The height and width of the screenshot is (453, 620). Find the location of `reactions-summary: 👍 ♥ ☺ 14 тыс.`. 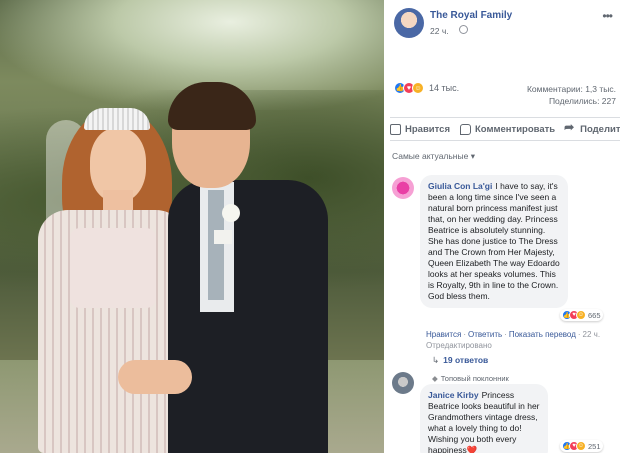

reactions-summary: 👍 ♥ ☺ 14 тыс. is located at coordinates (426, 88).